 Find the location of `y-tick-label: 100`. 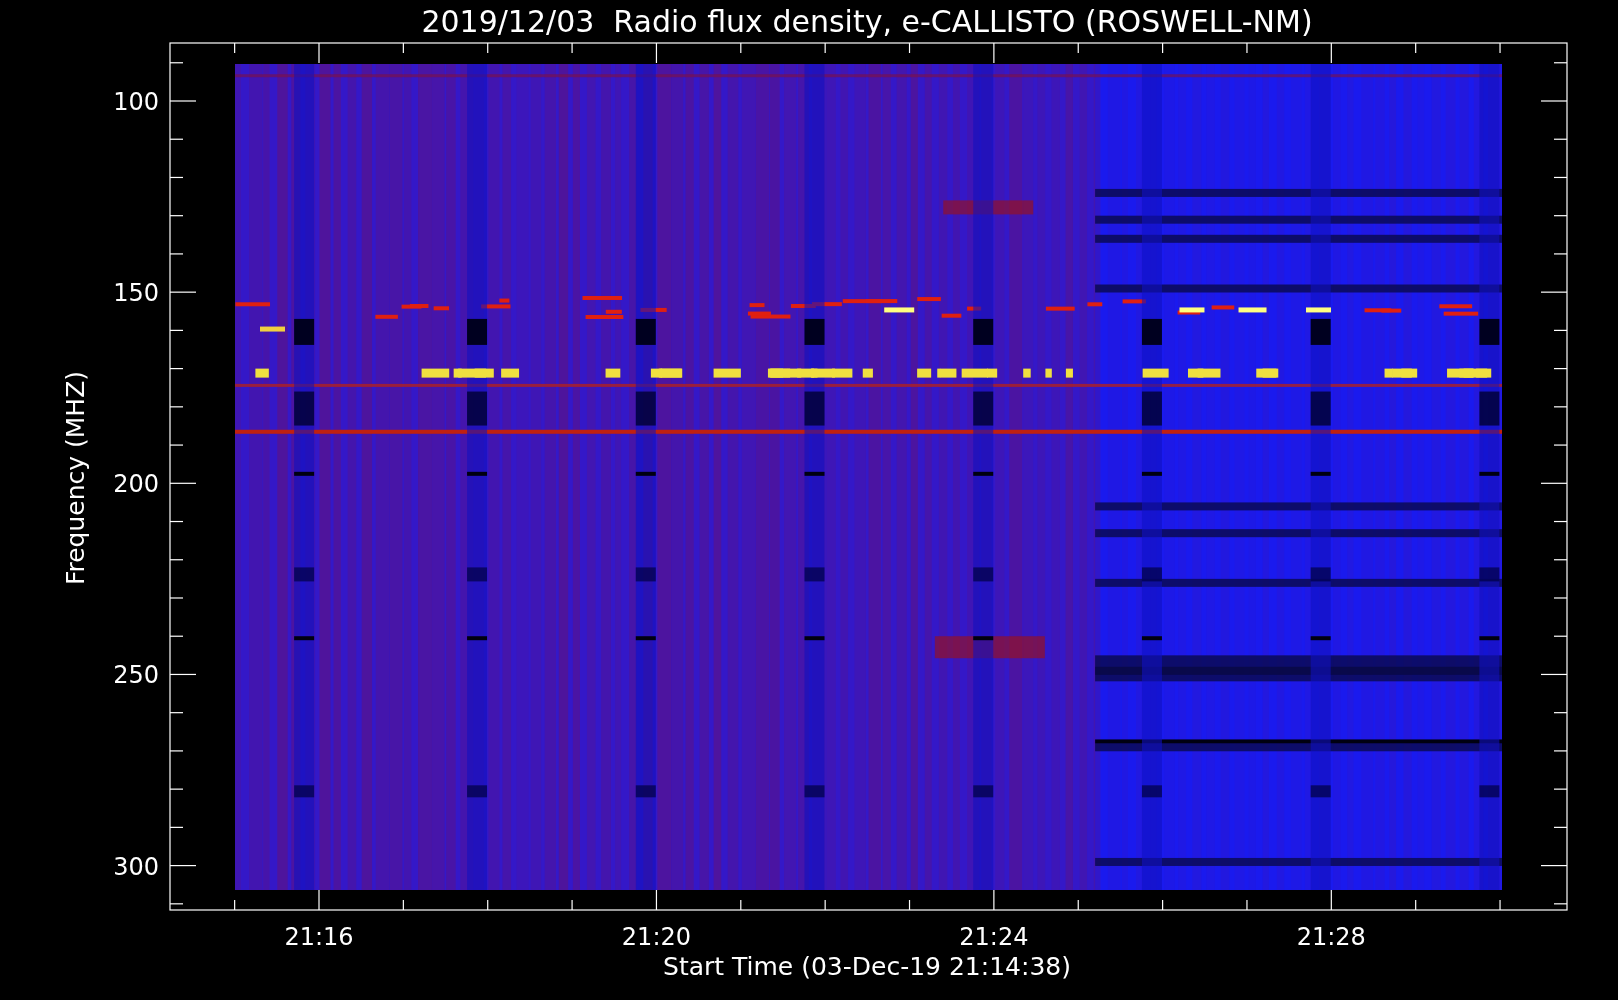

y-tick-label: 100 is located at coordinates (136, 102).